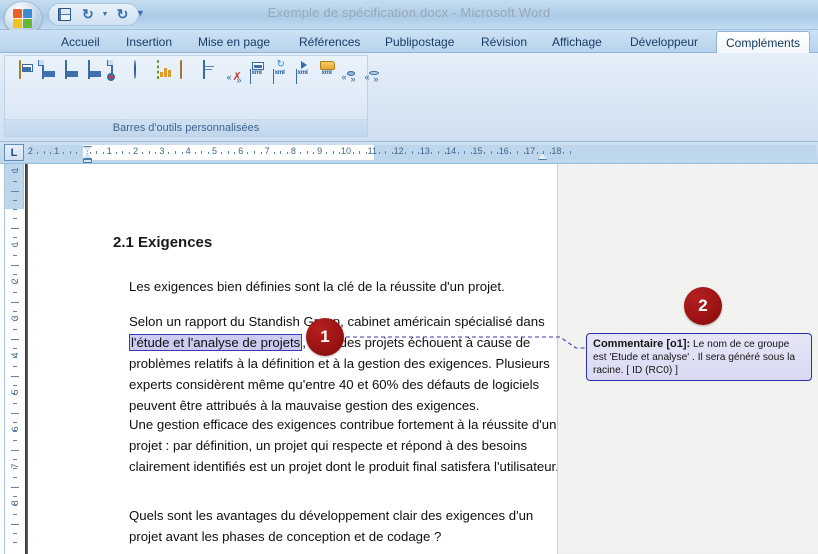  I want to click on vertical-ruler-number: 8, so click(15, 503).